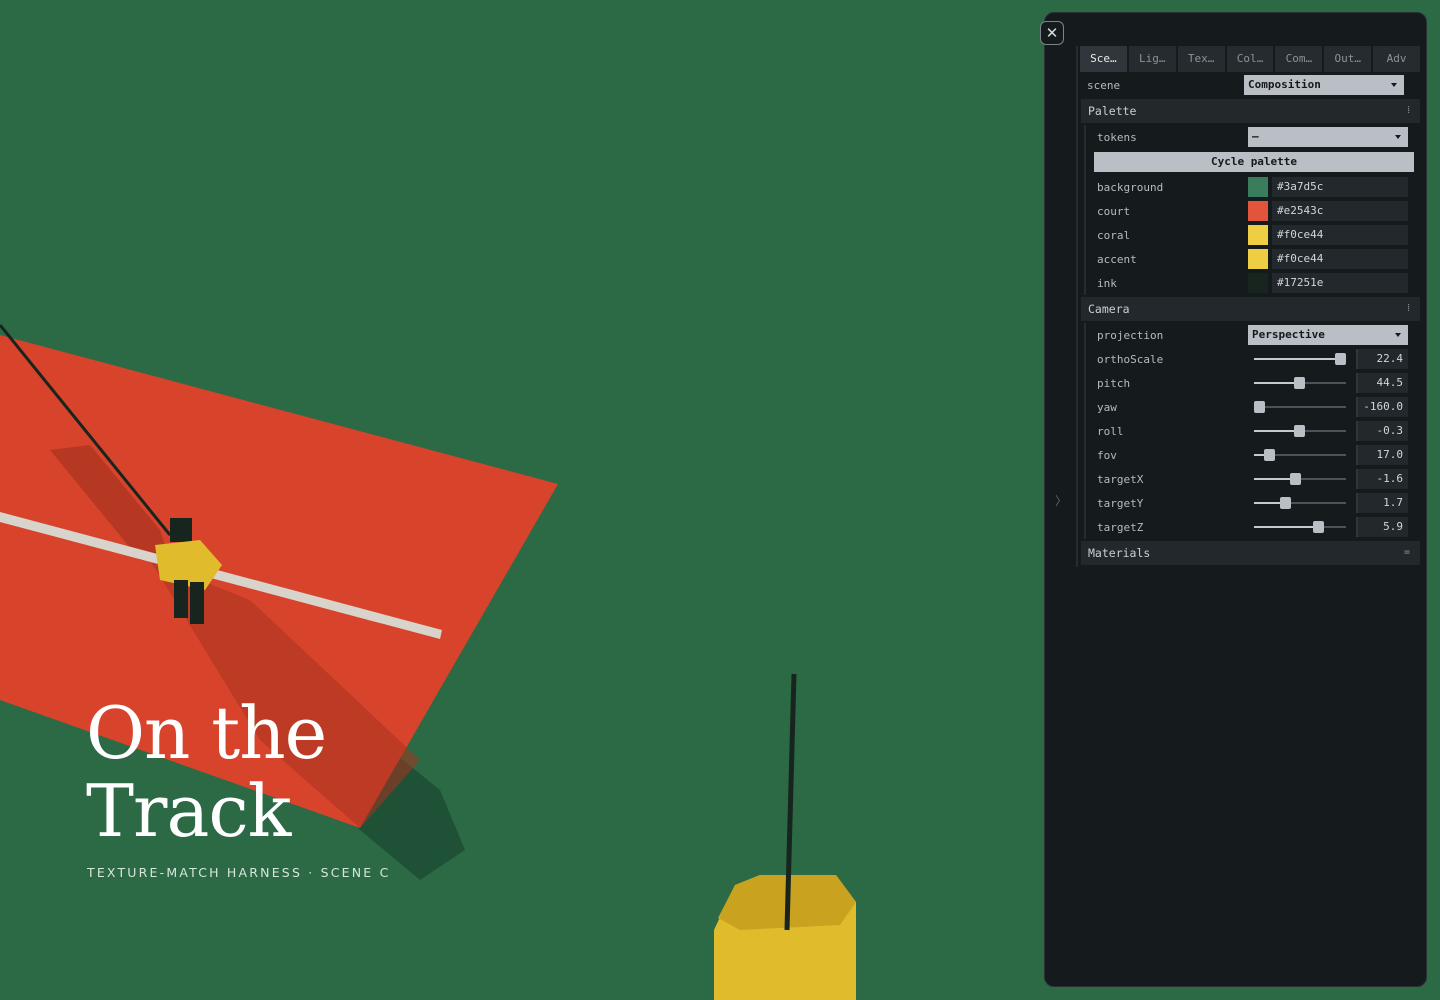 The image size is (1440, 1000). I want to click on slider-label: fov, so click(1107, 455).